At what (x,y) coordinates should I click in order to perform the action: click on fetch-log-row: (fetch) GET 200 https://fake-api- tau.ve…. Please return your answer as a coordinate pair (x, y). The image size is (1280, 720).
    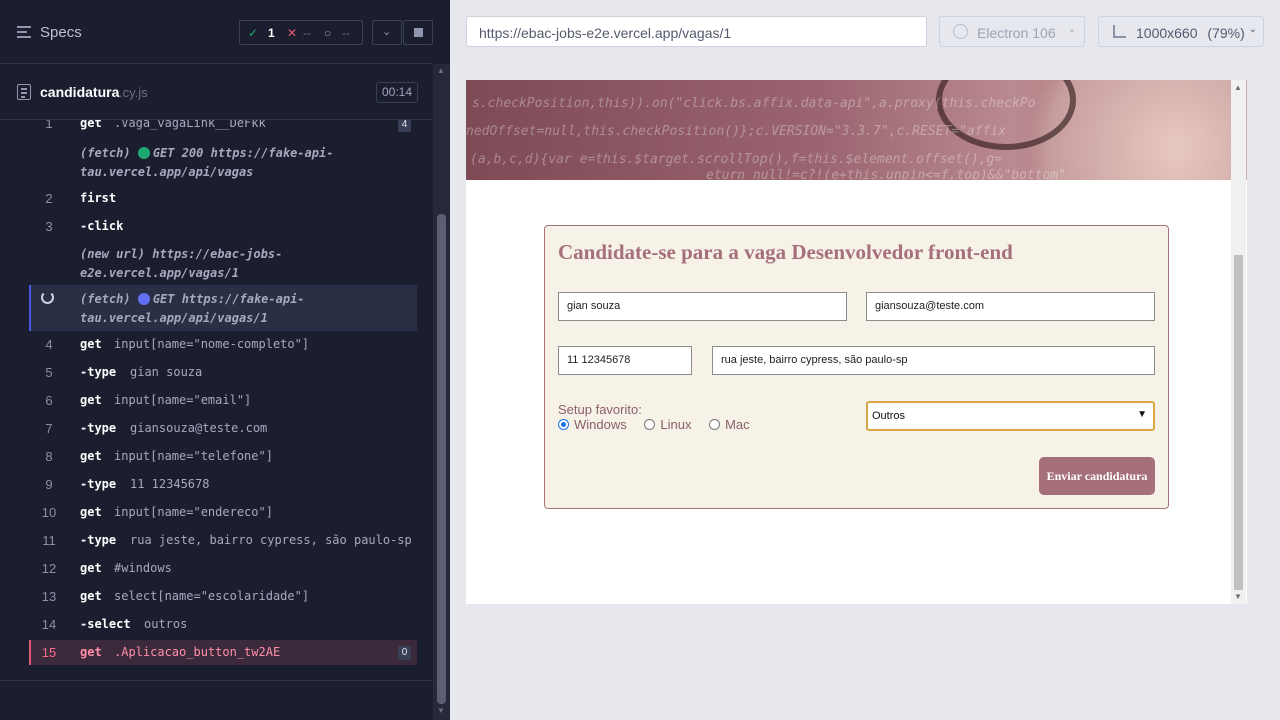
    Looking at the image, I should click on (223, 165).